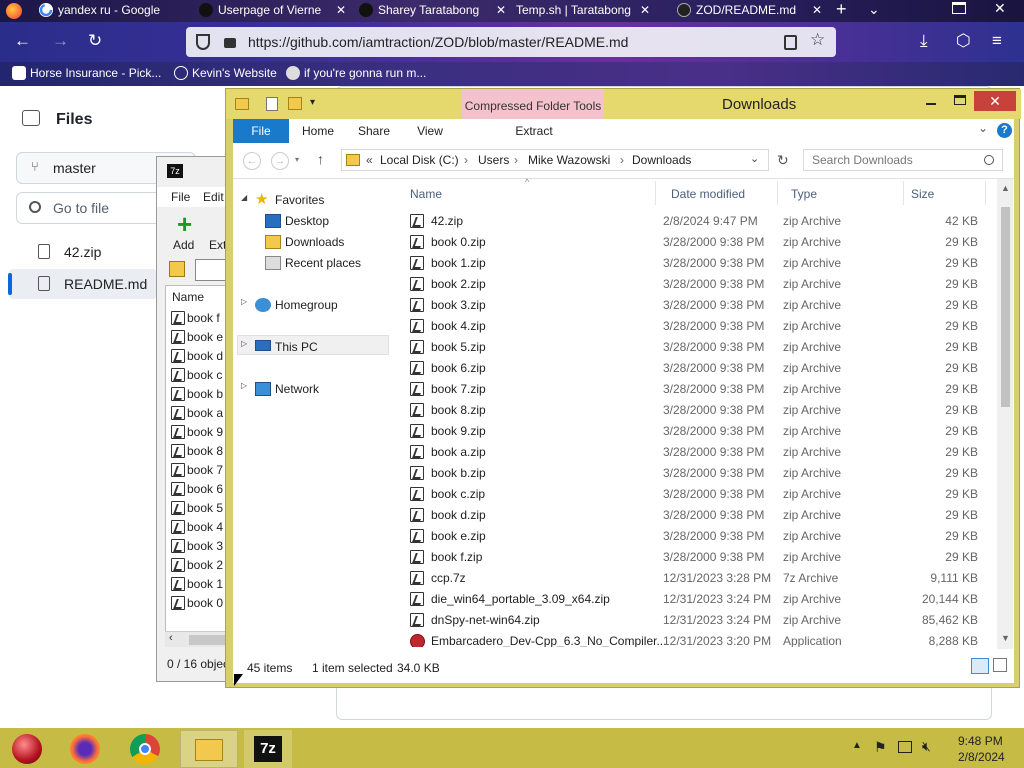  Describe the element at coordinates (188, 297) in the screenshot. I see `column-header-name: Name` at that location.